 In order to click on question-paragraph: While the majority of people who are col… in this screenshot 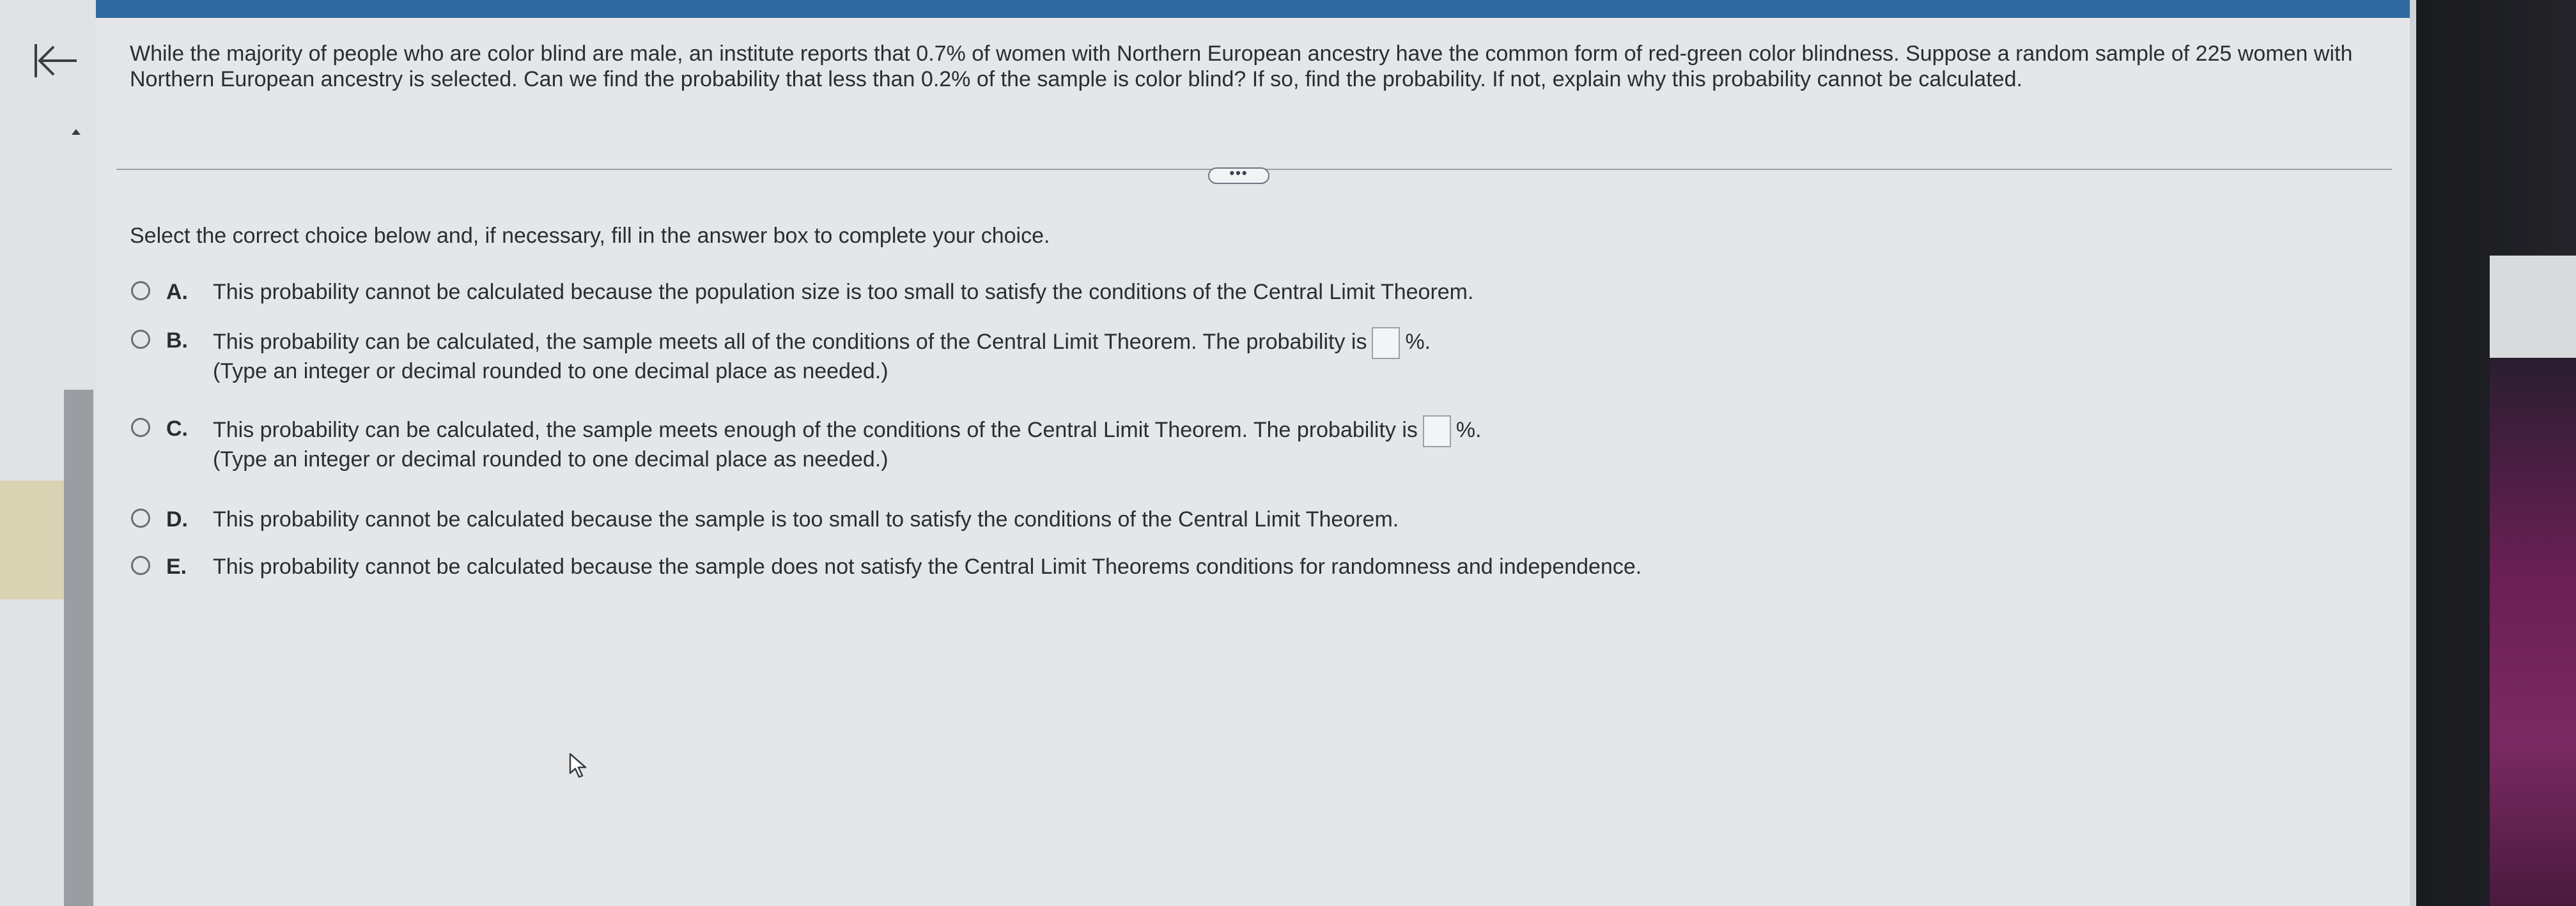, I will do `click(1241, 66)`.